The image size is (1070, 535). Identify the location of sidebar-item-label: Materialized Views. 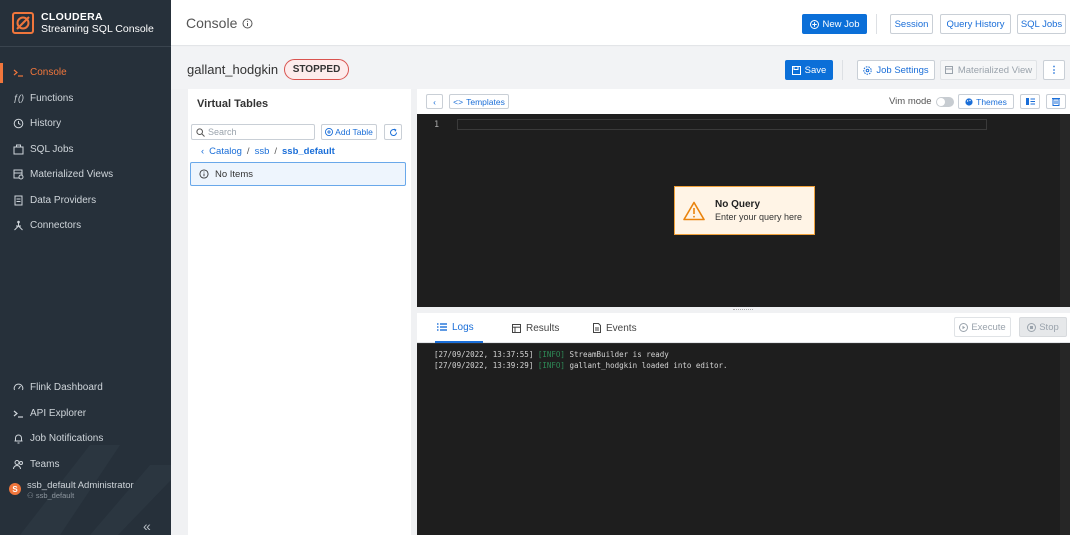
(72, 175).